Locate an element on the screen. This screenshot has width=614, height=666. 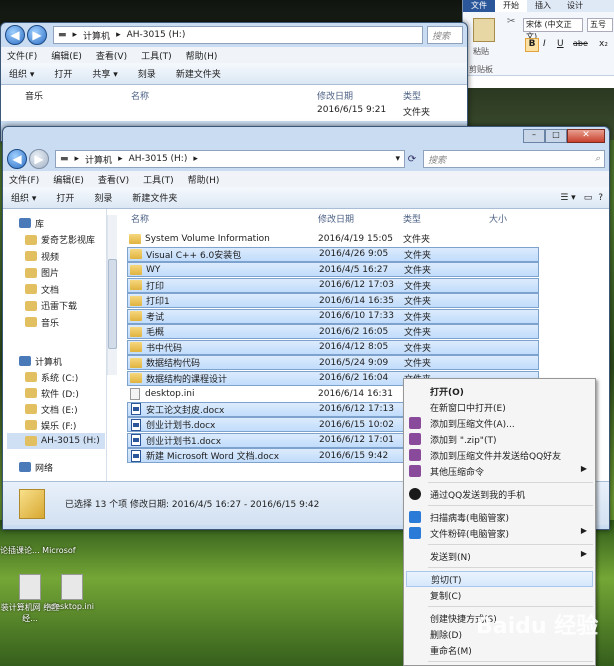
refresh-icon: ⟳ is located at coordinates (412, 159).